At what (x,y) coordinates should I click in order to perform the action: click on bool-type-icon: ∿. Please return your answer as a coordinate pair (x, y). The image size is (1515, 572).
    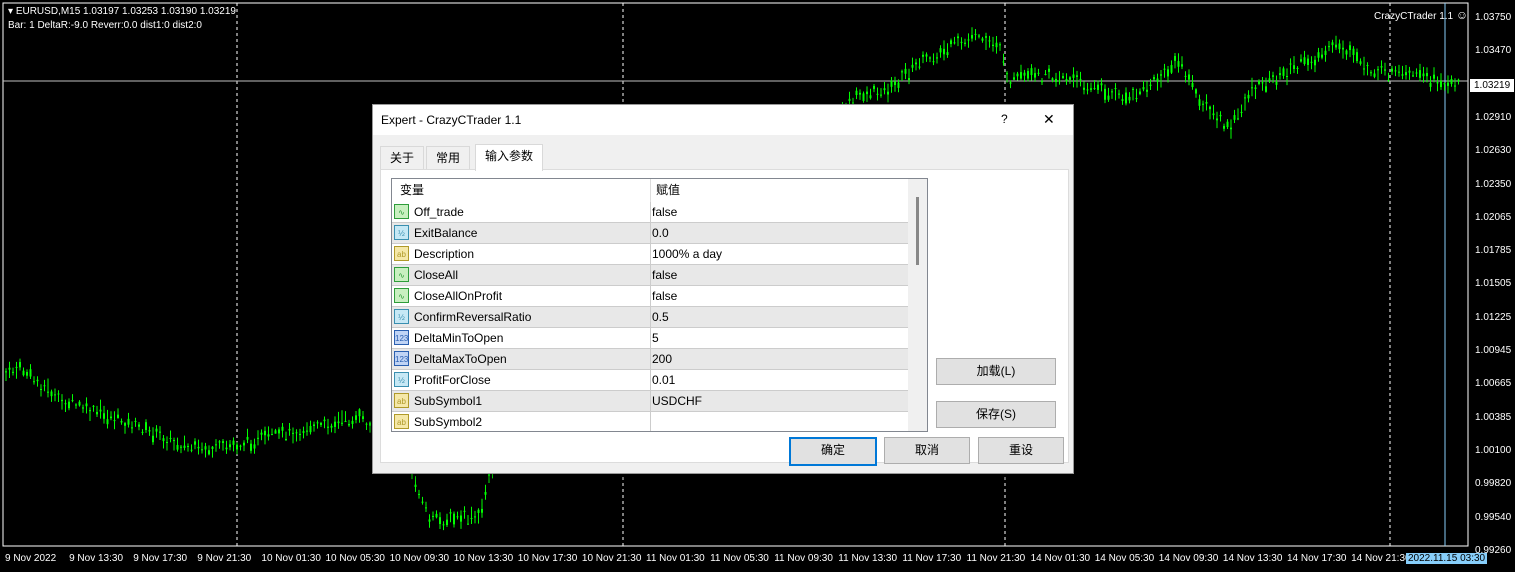
    Looking at the image, I should click on (401, 295).